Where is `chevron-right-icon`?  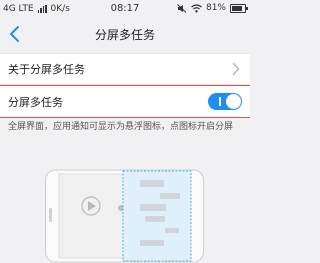 chevron-right-icon is located at coordinates (236, 69).